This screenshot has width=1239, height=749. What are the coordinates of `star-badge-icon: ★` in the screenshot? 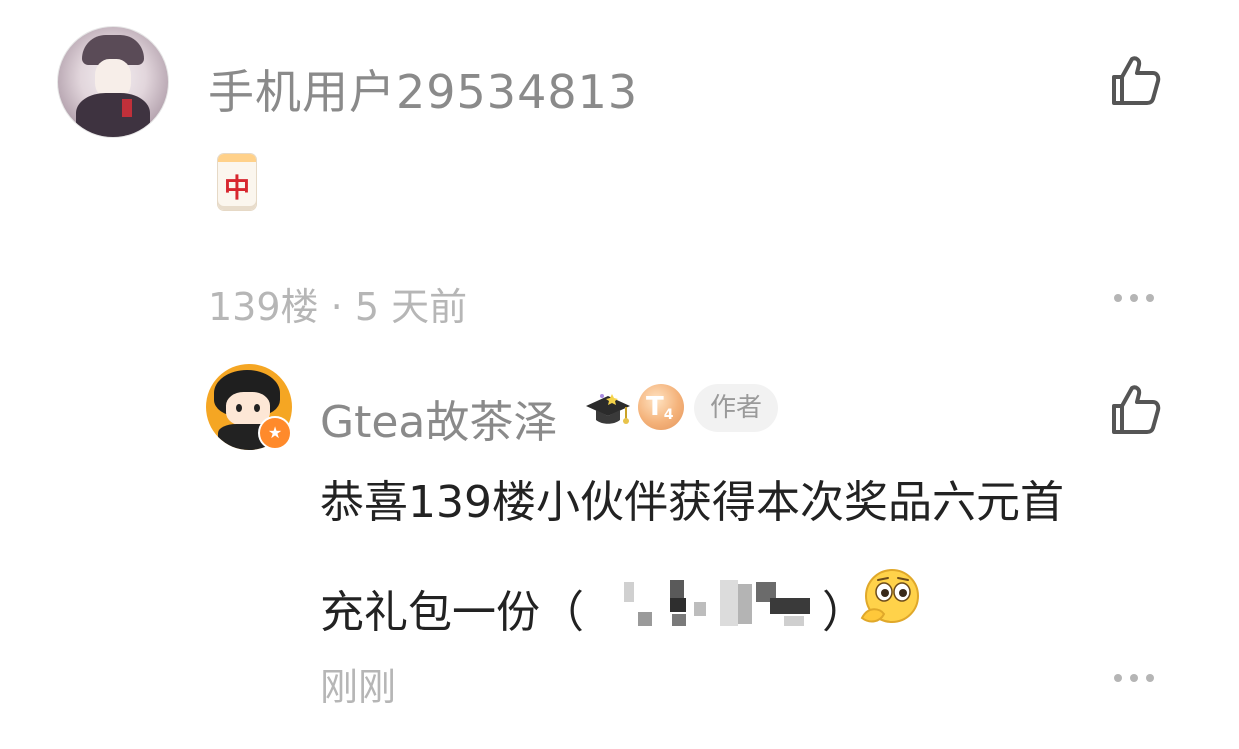 It's located at (275, 433).